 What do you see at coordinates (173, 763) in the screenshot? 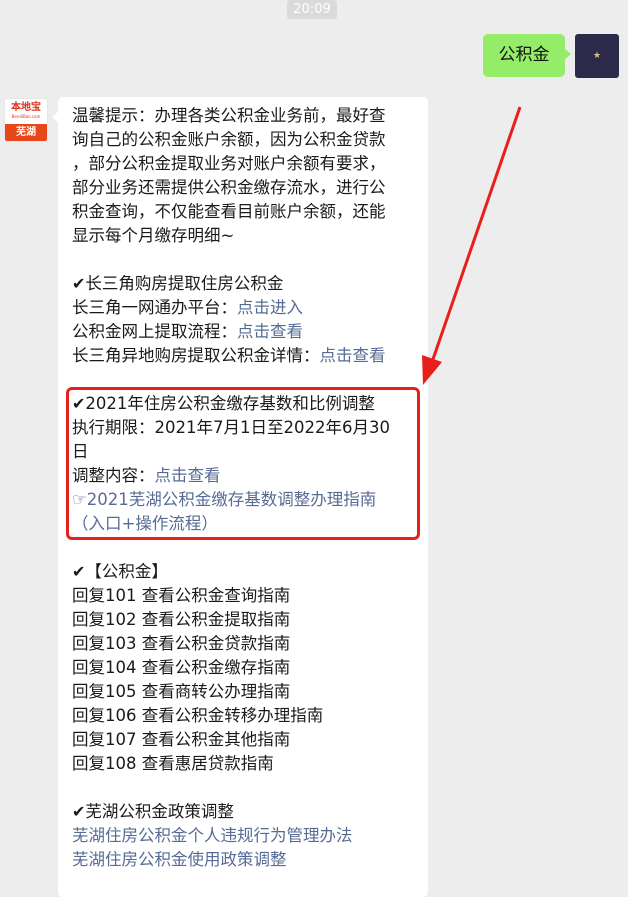
I see `list-item: 回复108 查看惠居贷款指南` at bounding box center [173, 763].